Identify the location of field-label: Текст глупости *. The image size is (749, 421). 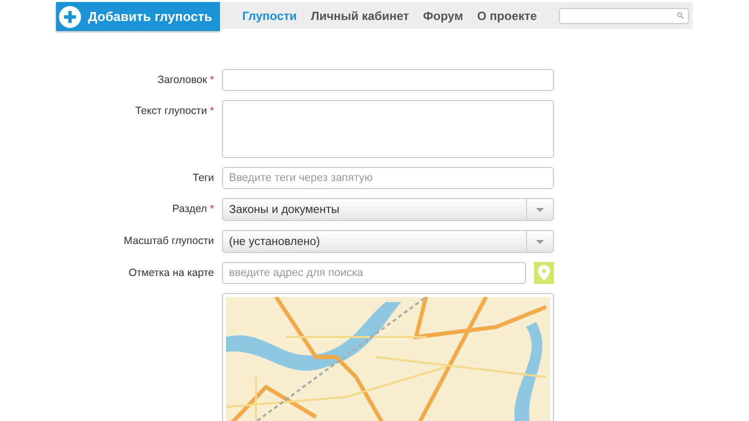
(174, 110).